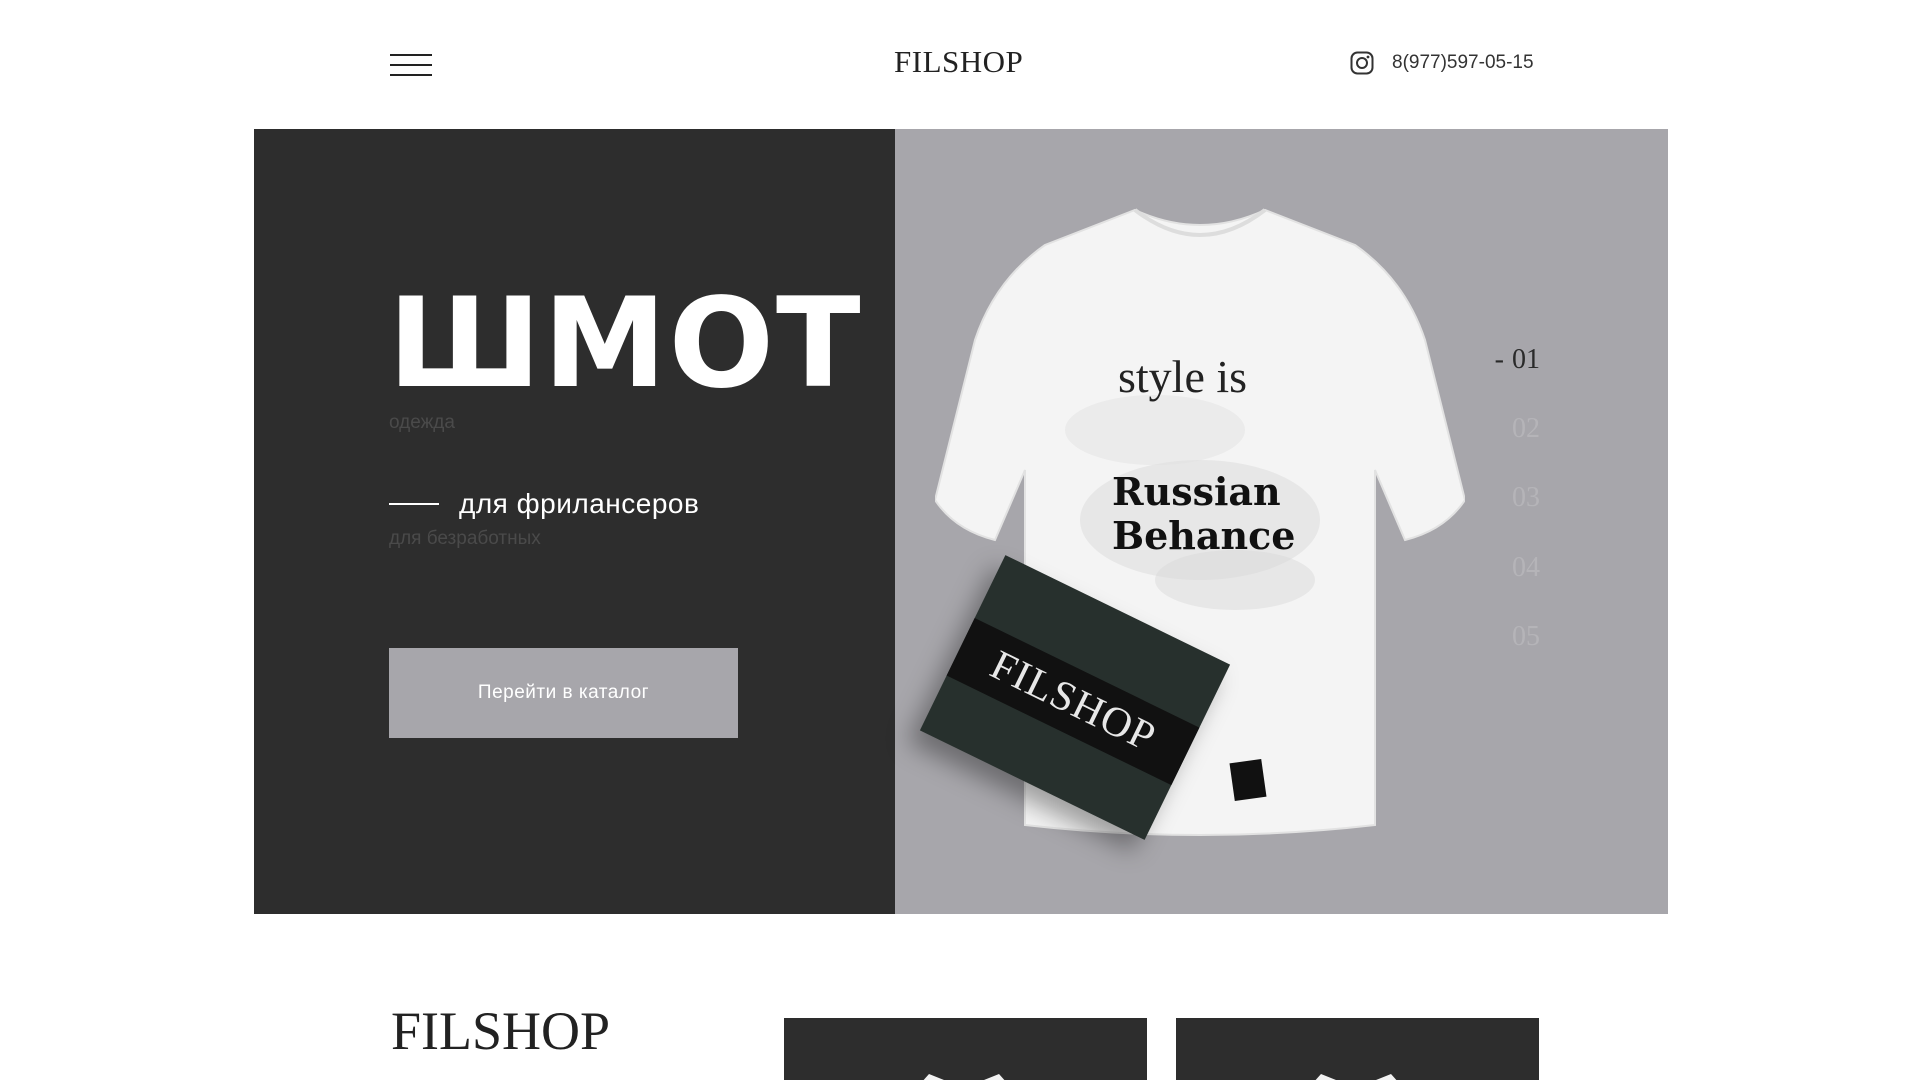 The image size is (1920, 1080). I want to click on section-logo: FILSHOP, so click(501, 1031).